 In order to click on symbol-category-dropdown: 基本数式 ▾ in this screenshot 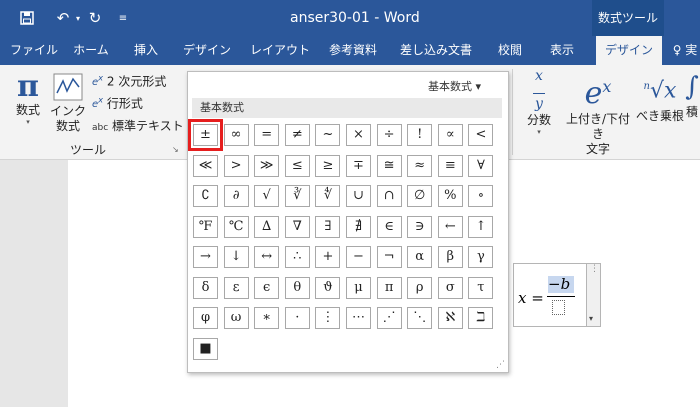, I will do `click(454, 86)`.